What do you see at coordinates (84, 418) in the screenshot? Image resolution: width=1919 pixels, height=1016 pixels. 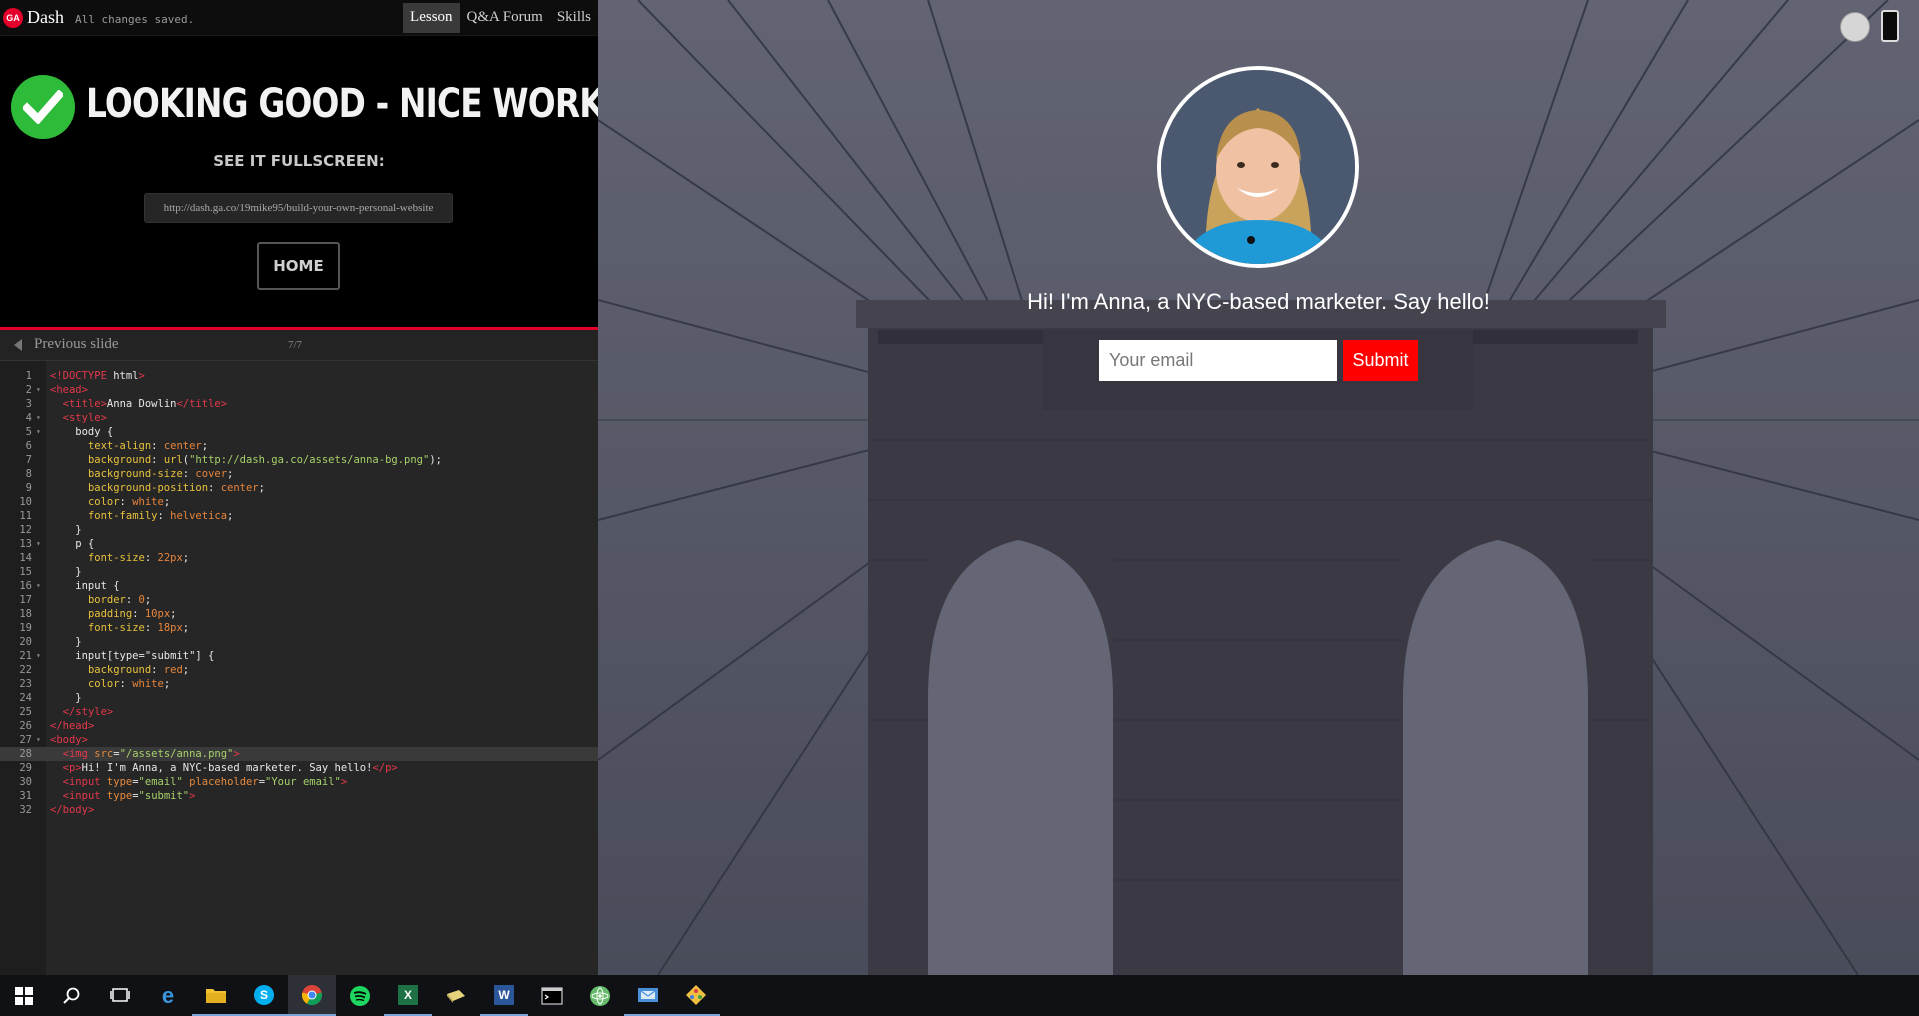 I see `code-text: <style>` at bounding box center [84, 418].